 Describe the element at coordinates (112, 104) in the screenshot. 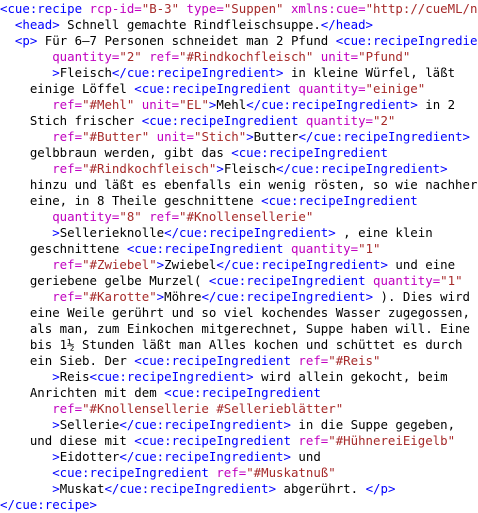

I see `attr-value-token: "#Mehl"` at that location.